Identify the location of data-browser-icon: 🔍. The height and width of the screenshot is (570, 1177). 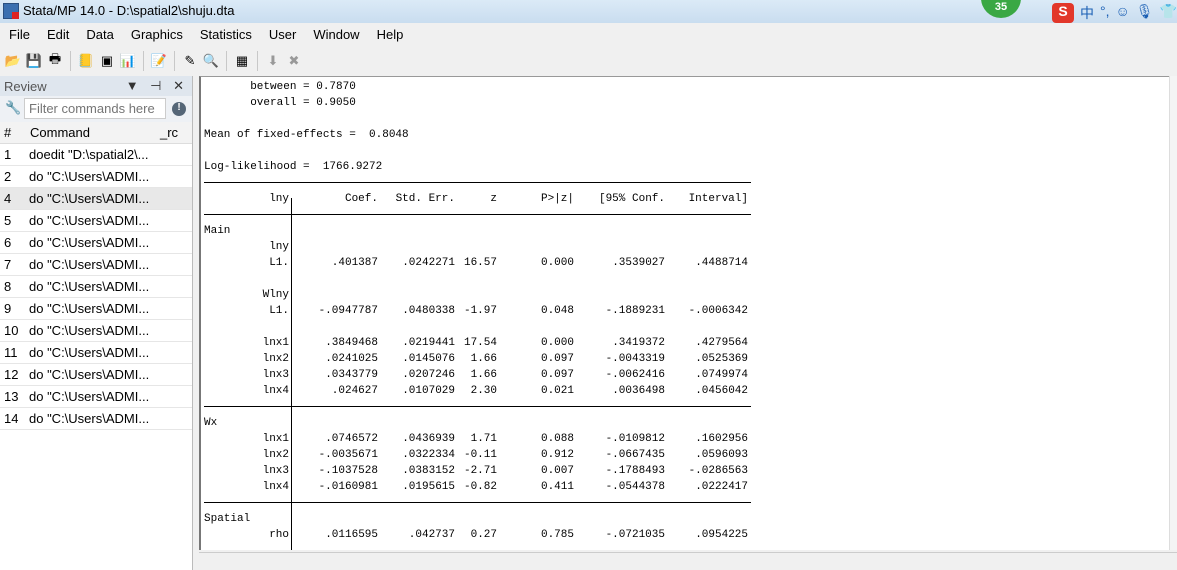
(211, 61).